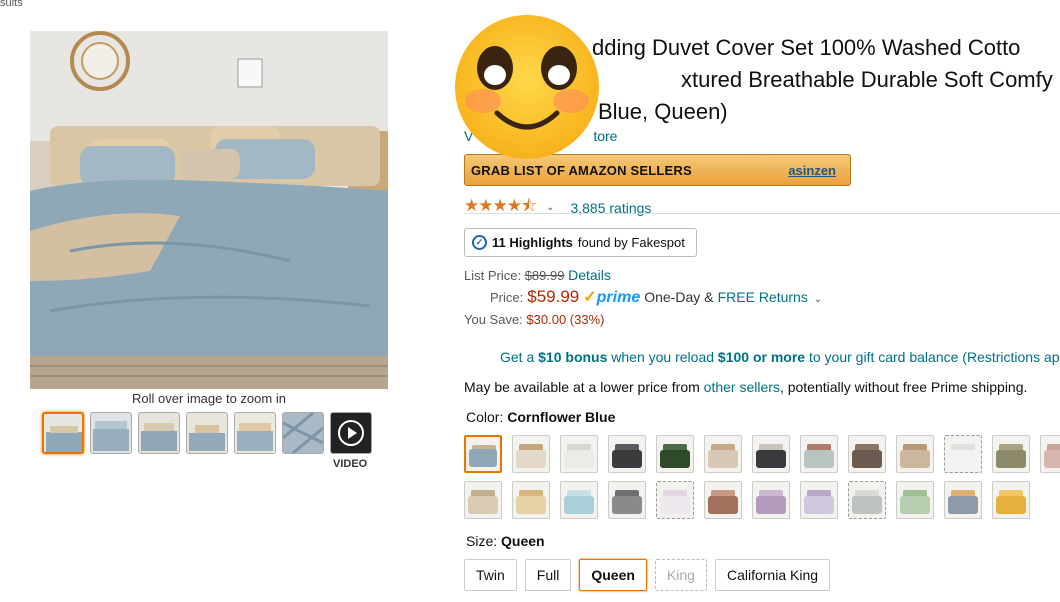 The height and width of the screenshot is (602, 1060). I want to click on rating-row: ★★★★⯪ ⌄ 3,885 ratings, so click(557, 207).